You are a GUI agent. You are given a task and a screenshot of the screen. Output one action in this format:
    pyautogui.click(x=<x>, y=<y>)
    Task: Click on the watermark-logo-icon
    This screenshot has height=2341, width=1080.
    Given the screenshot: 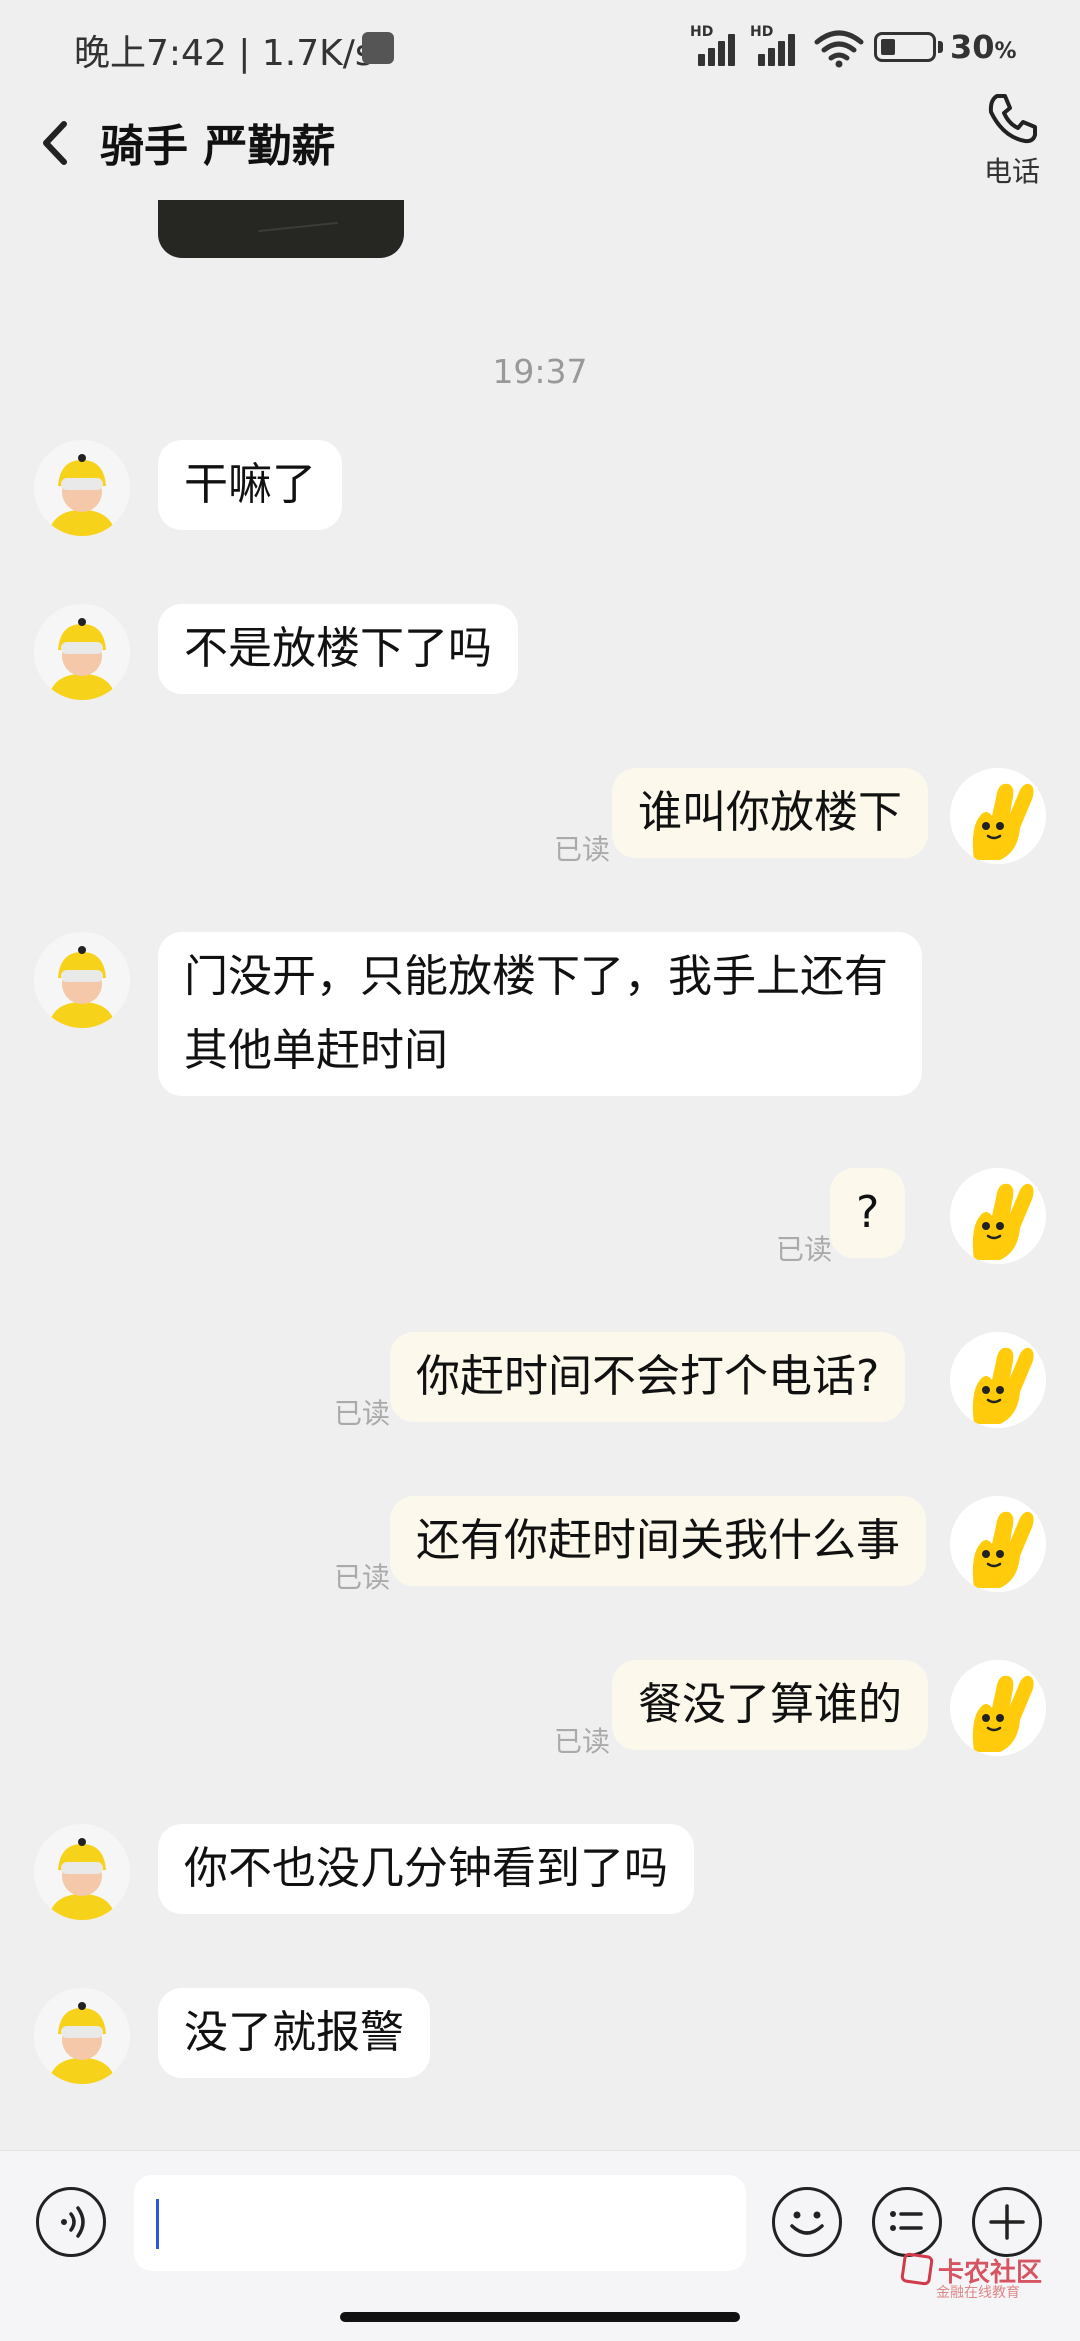 What is the action you would take?
    pyautogui.click(x=917, y=2269)
    